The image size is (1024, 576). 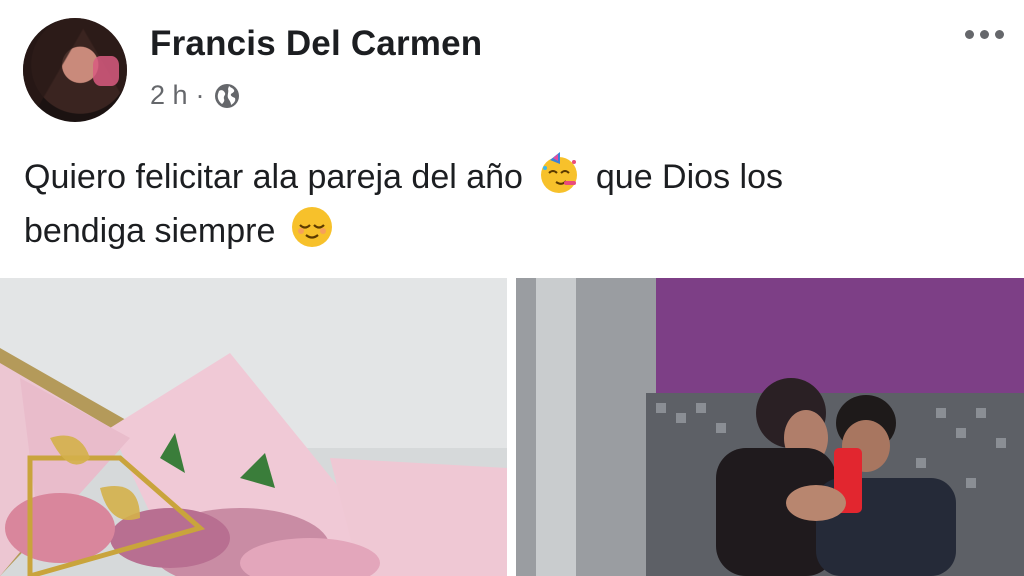 What do you see at coordinates (311, 227) in the screenshot?
I see `relieved-face-emoji-icon` at bounding box center [311, 227].